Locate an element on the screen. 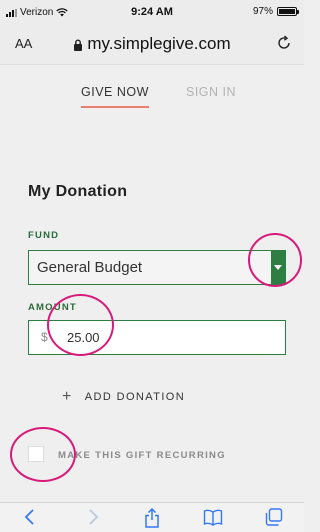 The image size is (320, 532). currency-symbol: $ is located at coordinates (44, 337).